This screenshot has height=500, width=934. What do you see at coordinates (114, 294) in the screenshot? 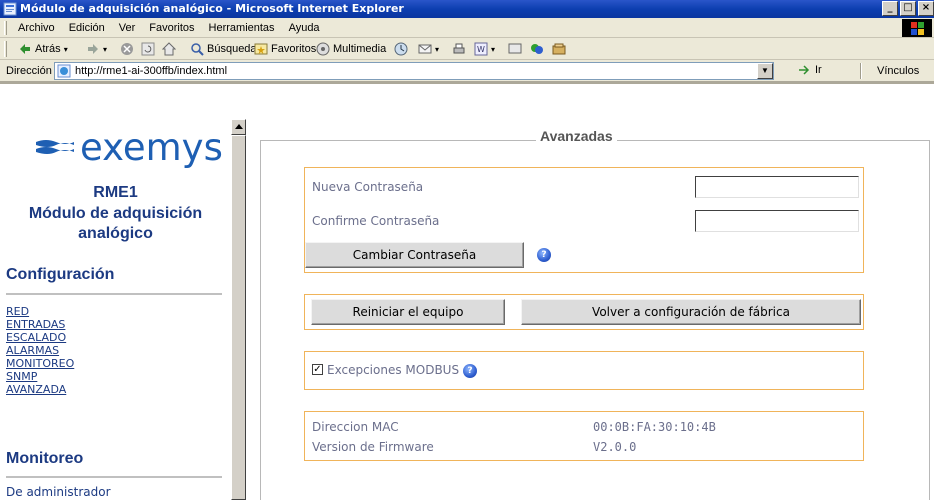
I see `config-divider` at bounding box center [114, 294].